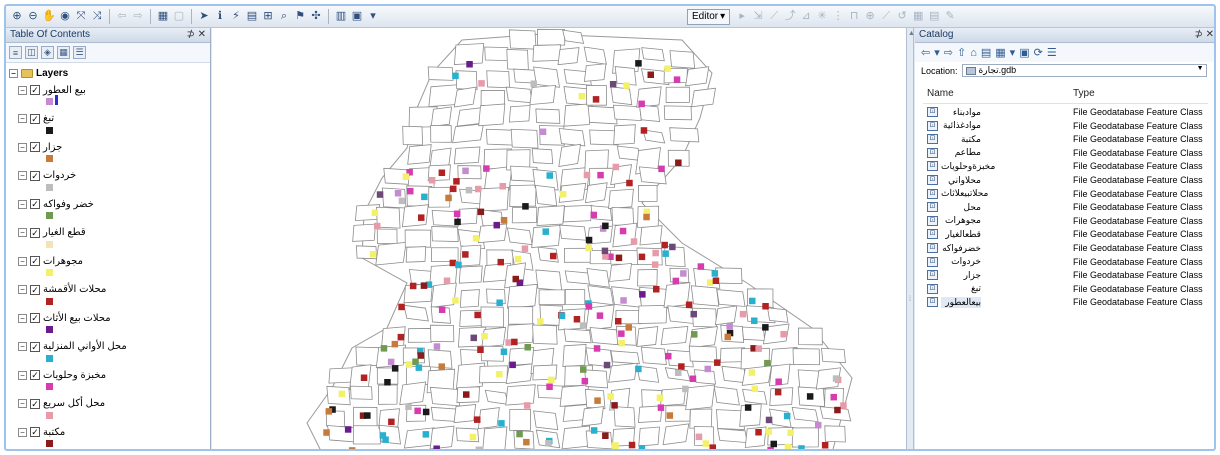  Describe the element at coordinates (373, 17) in the screenshot. I see `toolbar-options-icon: ▾` at that location.